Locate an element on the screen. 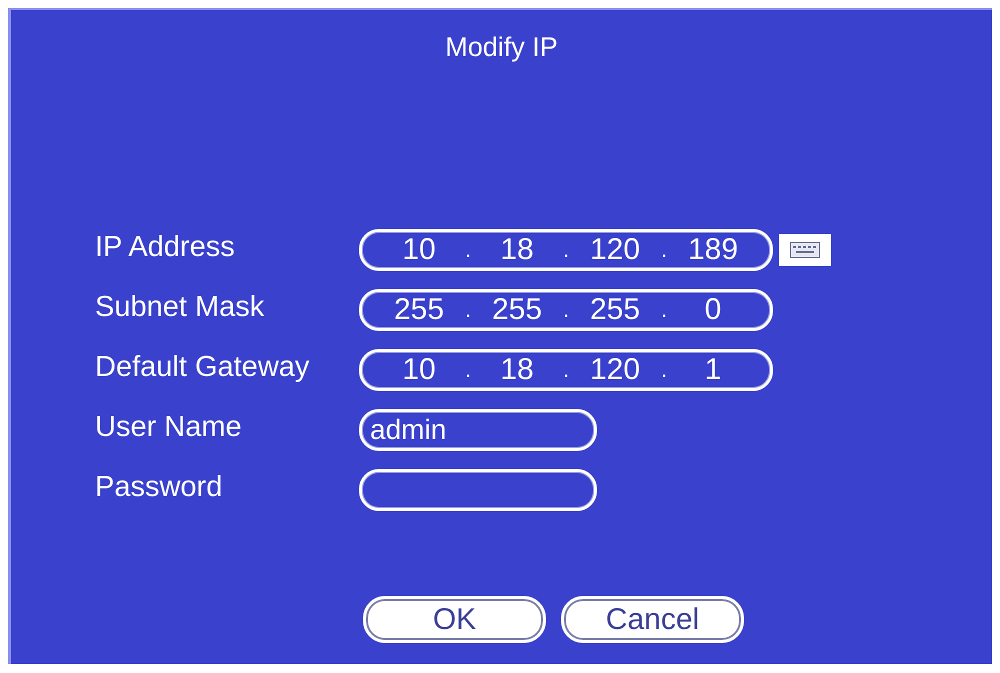  ip-address-field: 255 . 255 . 255 . 0 is located at coordinates (566, 310).